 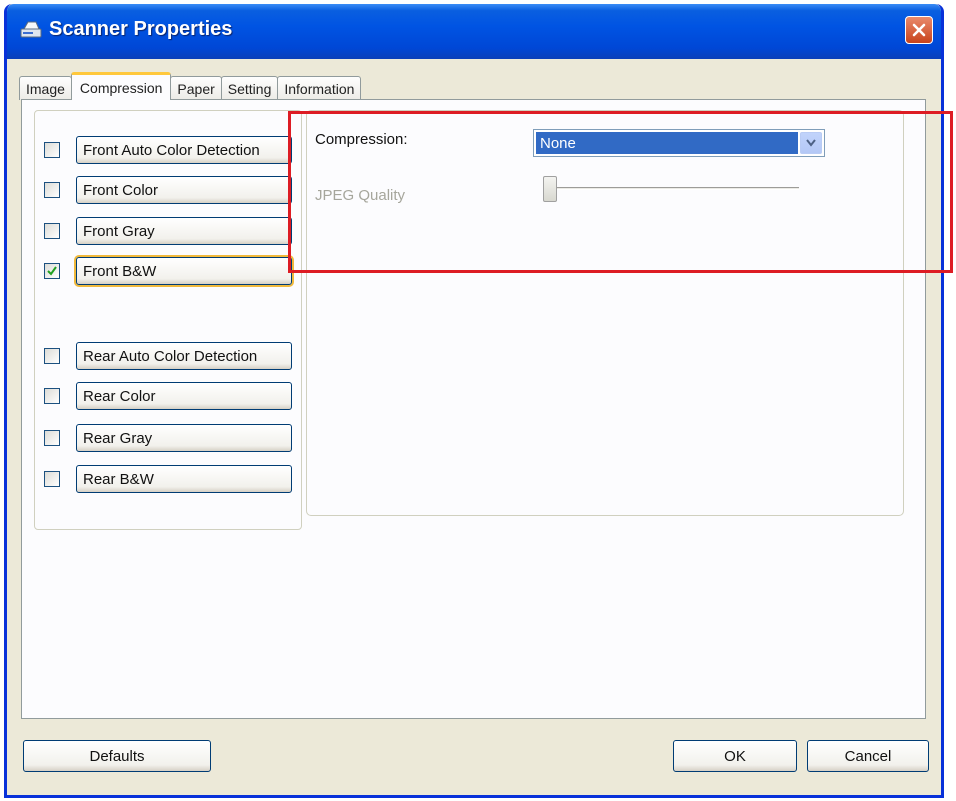 I want to click on close-icon, so click(x=919, y=30).